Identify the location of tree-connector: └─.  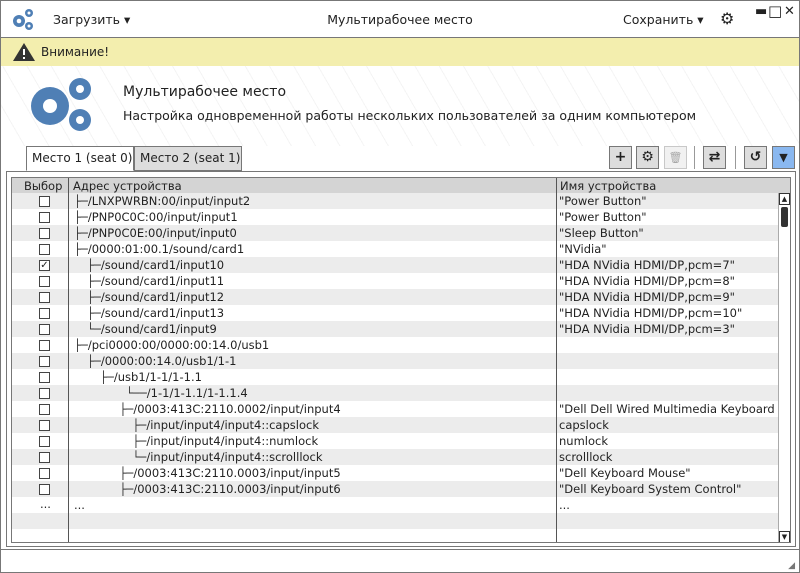
(139, 457).